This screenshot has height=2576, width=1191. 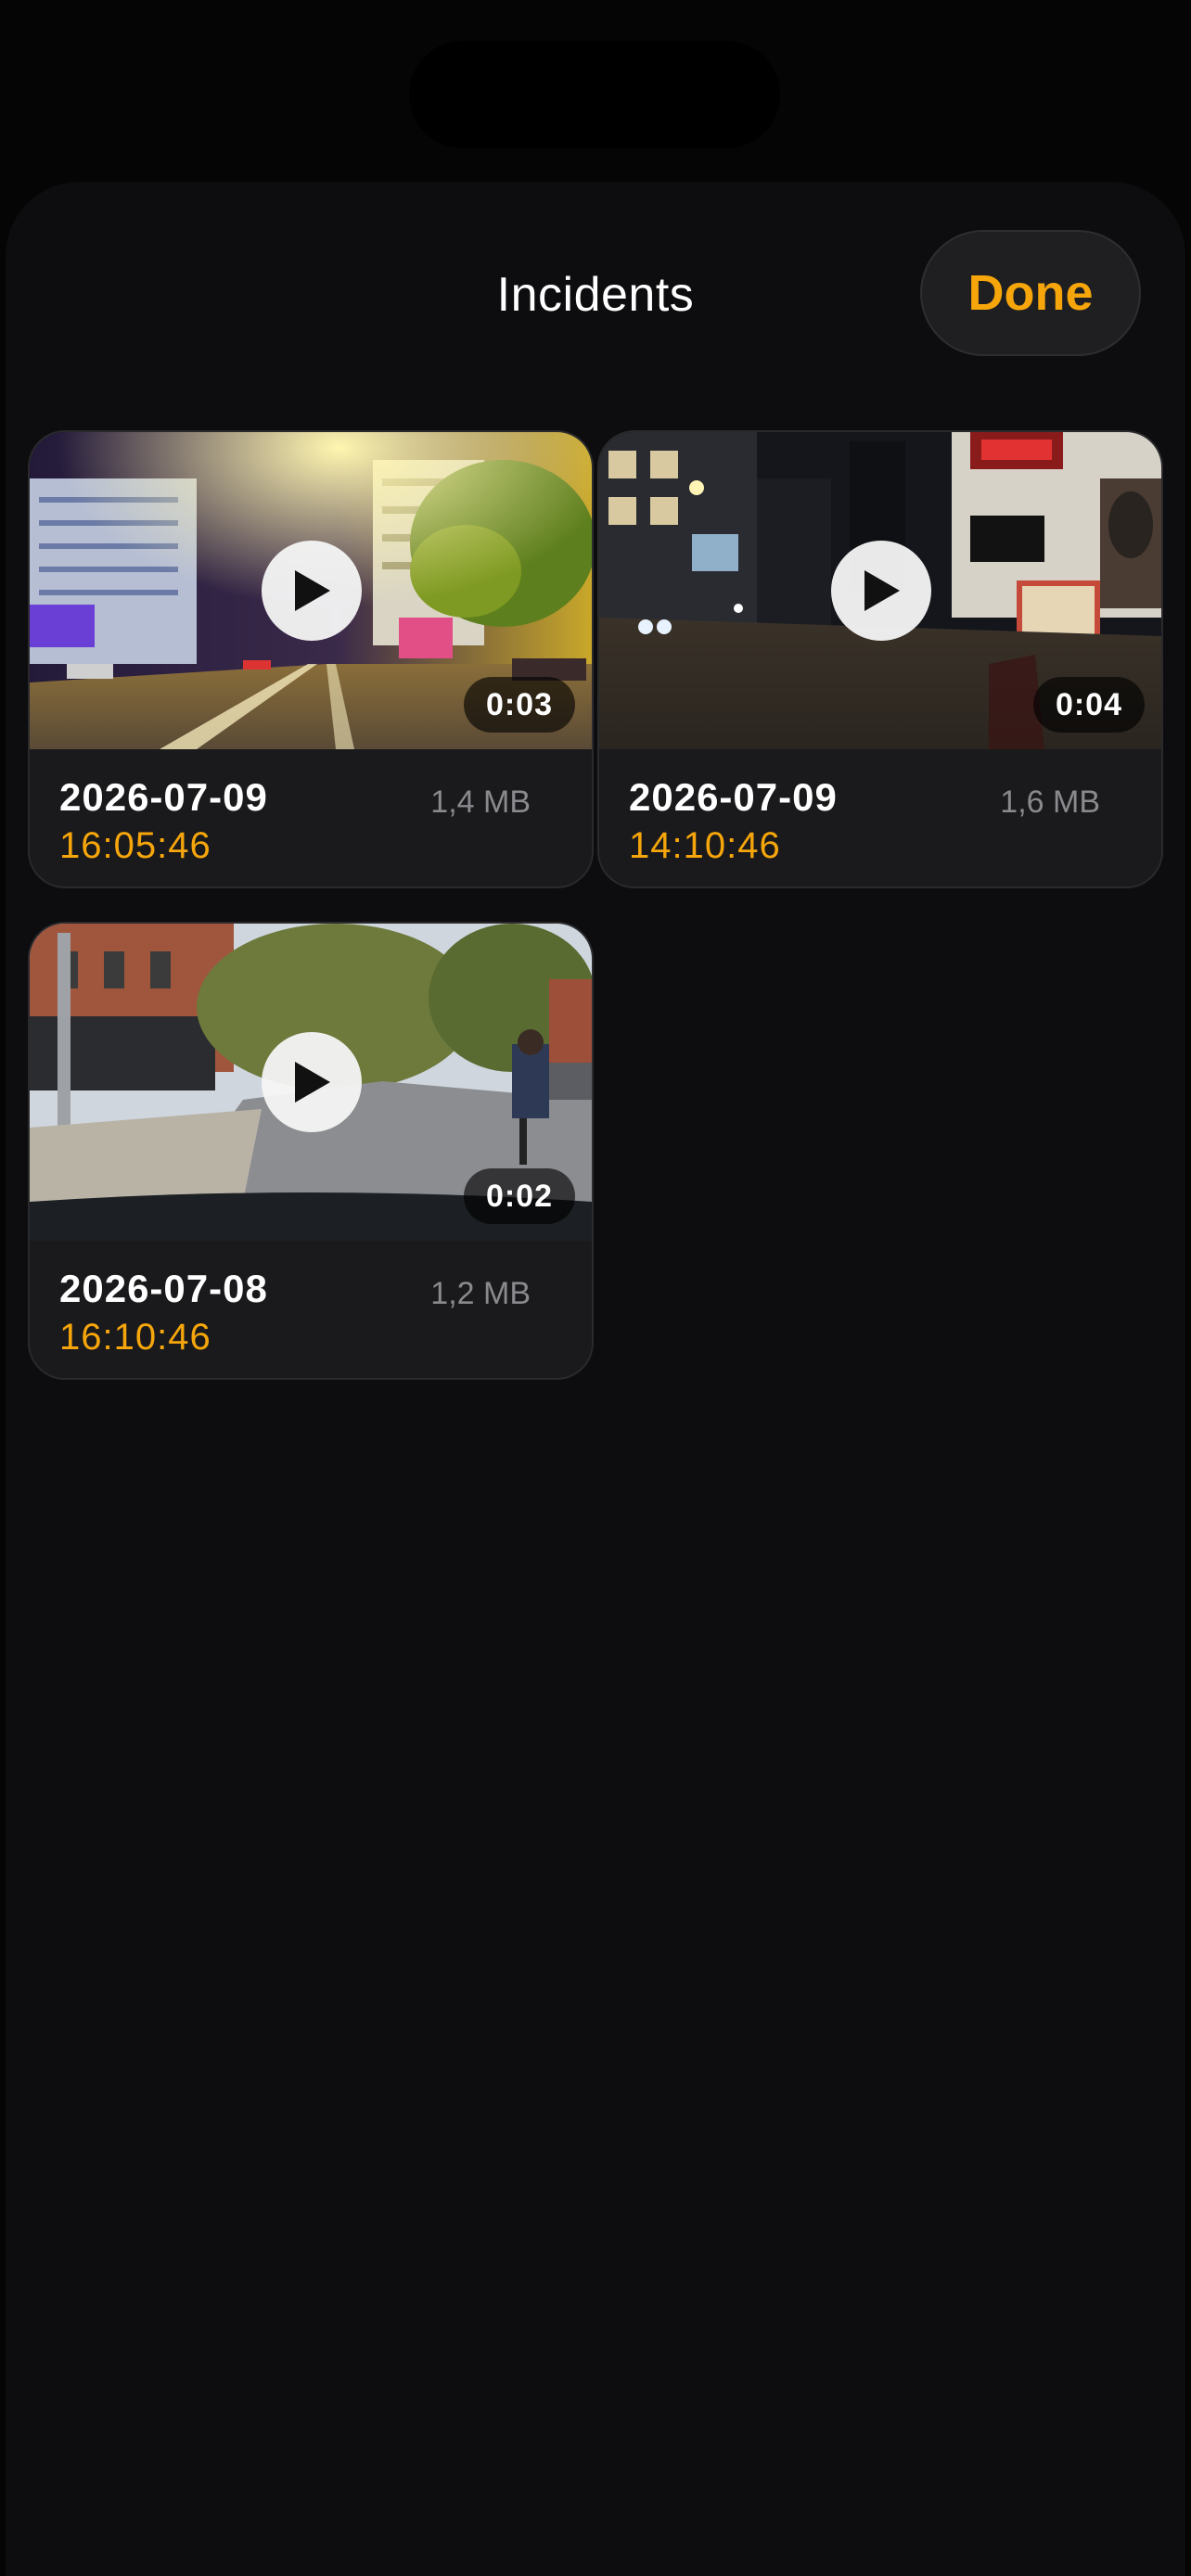 I want to click on file-size: 1,6 MB, so click(x=1050, y=802).